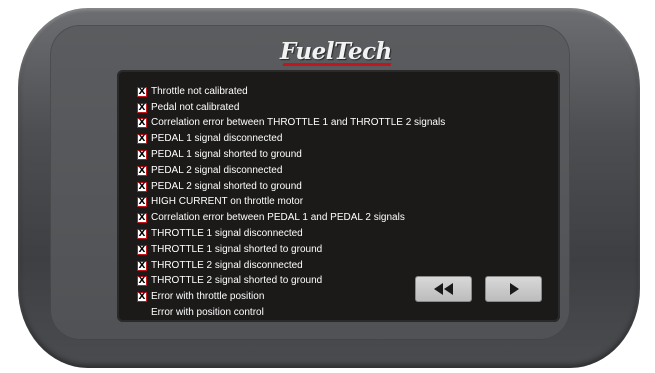  Describe the element at coordinates (291, 92) in the screenshot. I see `error-row: X Throttle not calibrated` at that location.